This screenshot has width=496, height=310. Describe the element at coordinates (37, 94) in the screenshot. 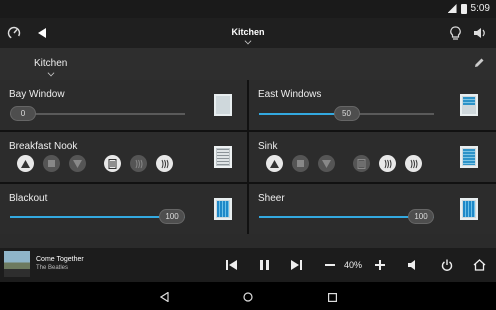

I see `shade-name: Bay Window` at that location.